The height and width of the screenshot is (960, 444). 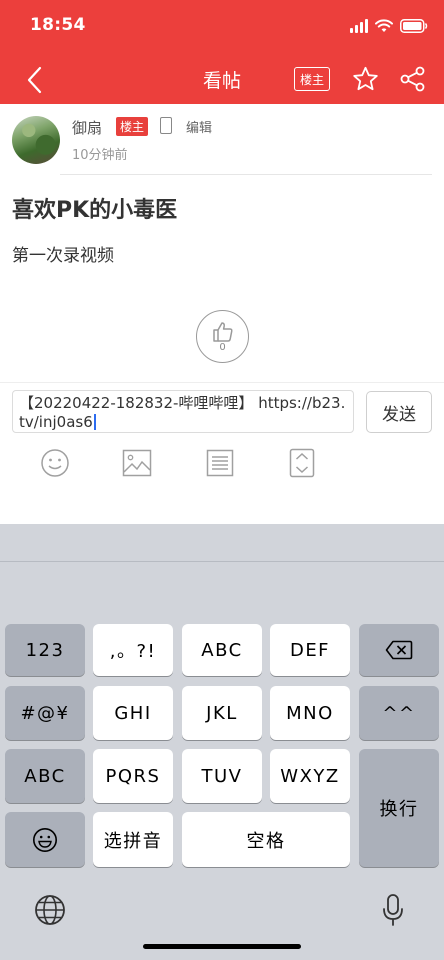 I want to click on delete-key, so click(x=399, y=650).